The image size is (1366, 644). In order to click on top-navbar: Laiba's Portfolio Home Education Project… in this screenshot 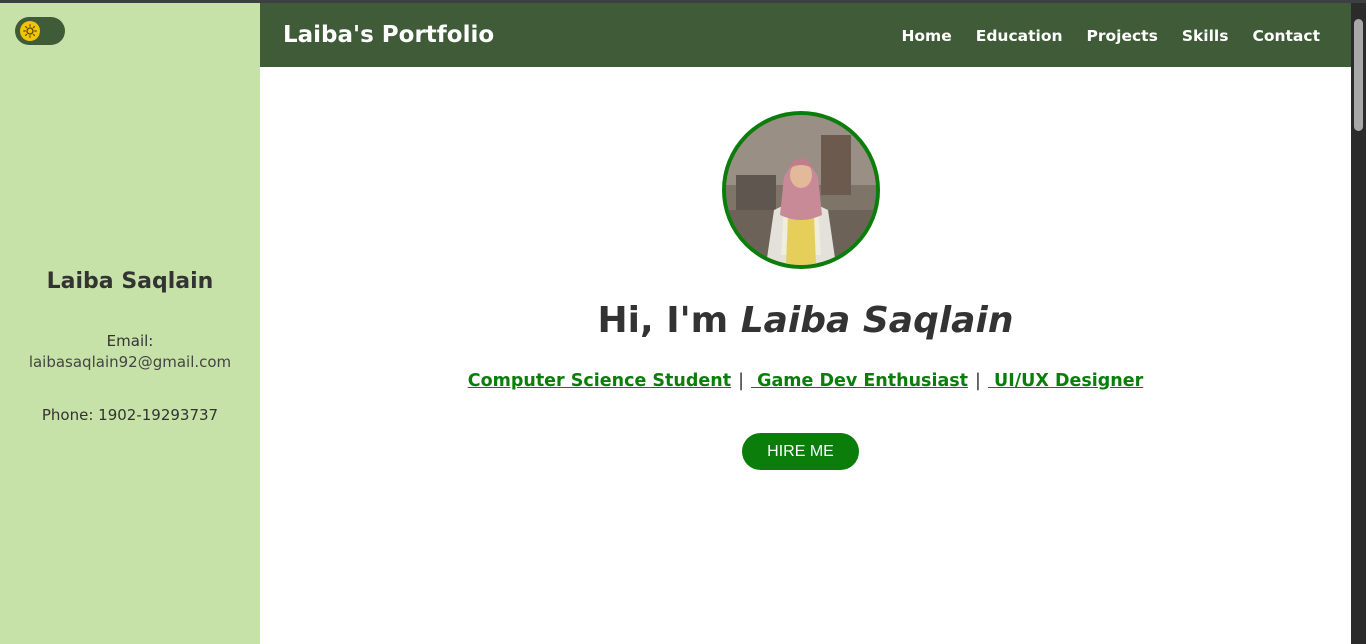, I will do `click(805, 35)`.